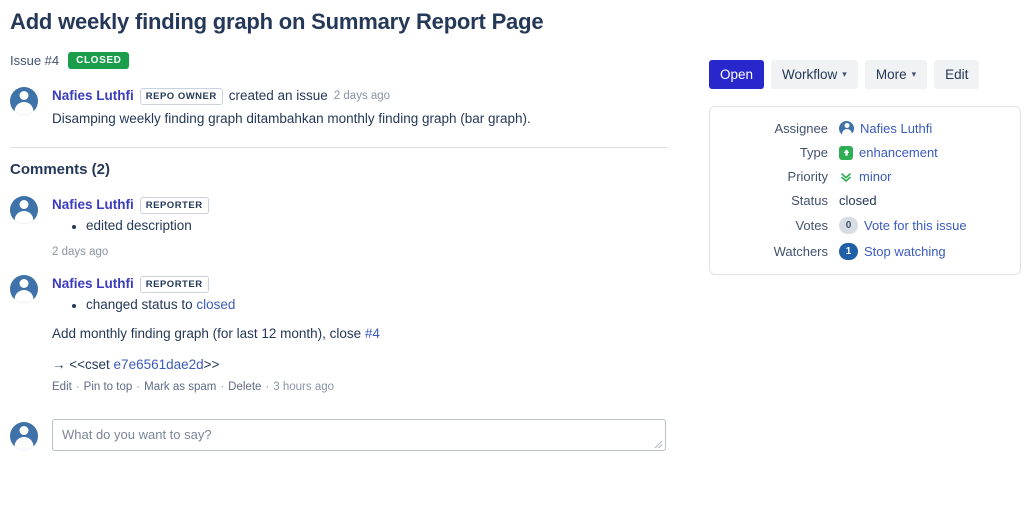  What do you see at coordinates (304, 387) in the screenshot?
I see `comment-timestamp: 3 hours ago` at bounding box center [304, 387].